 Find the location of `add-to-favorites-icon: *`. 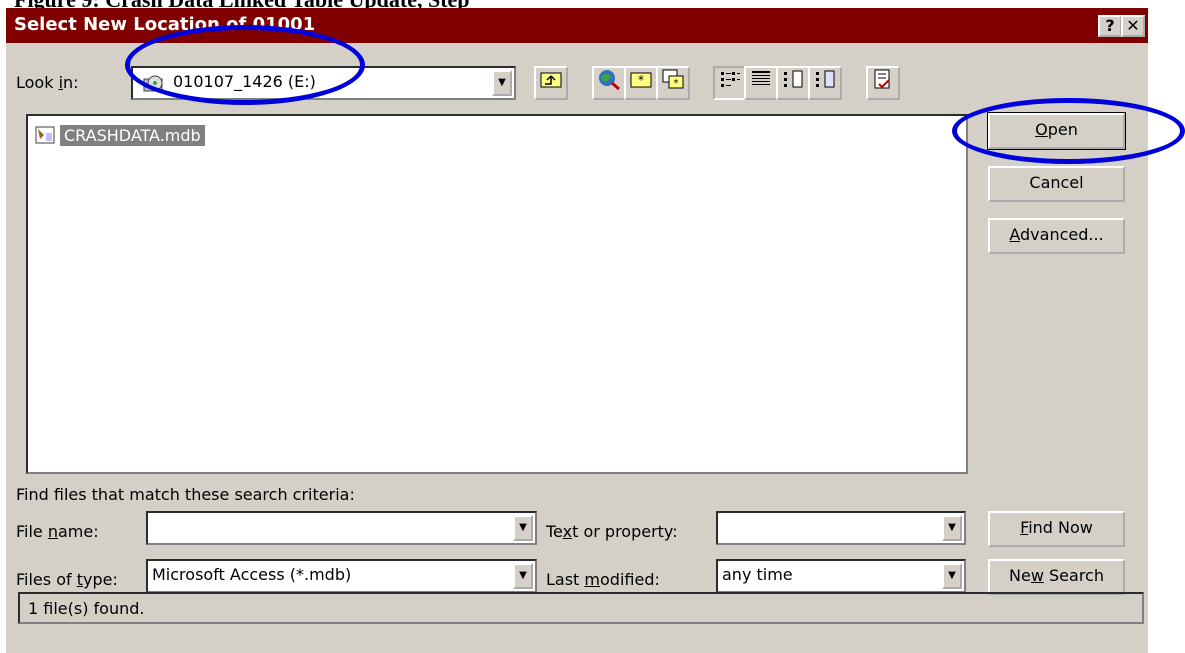

add-to-favorites-icon: * is located at coordinates (673, 83).